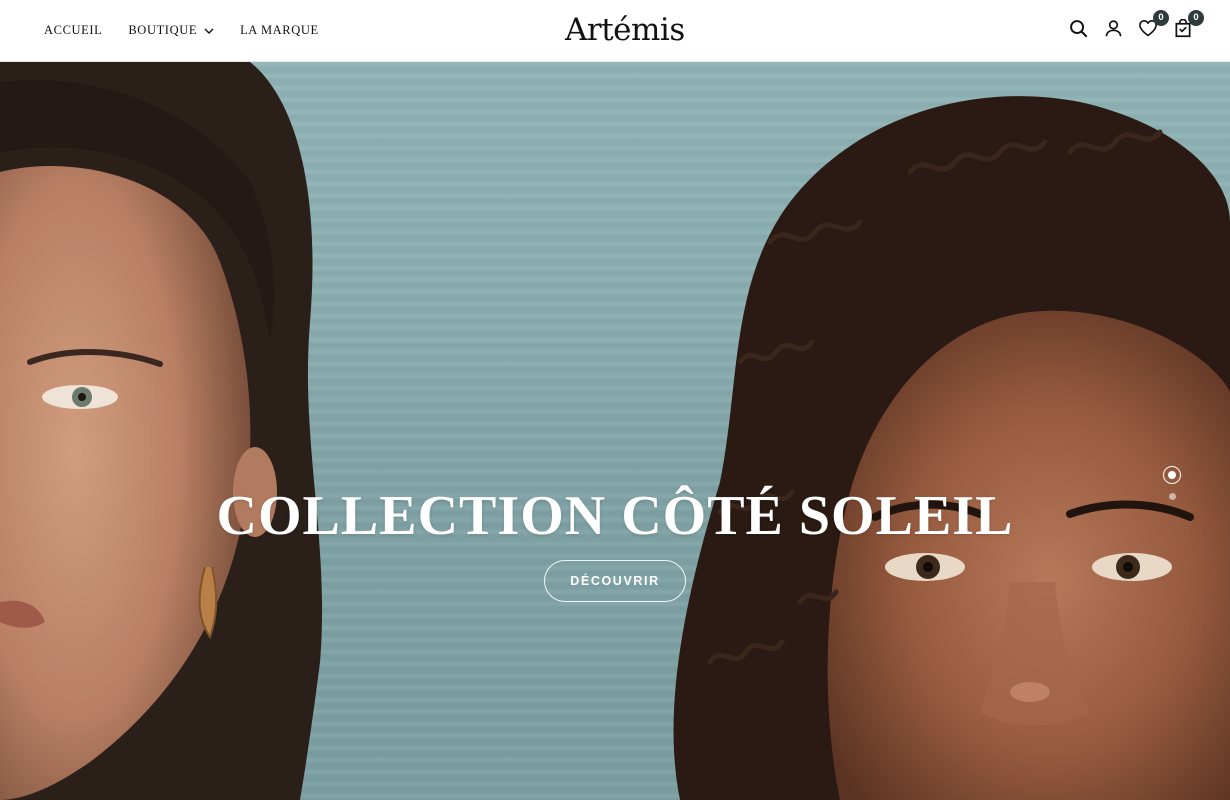  I want to click on search-button, so click(1078, 31).